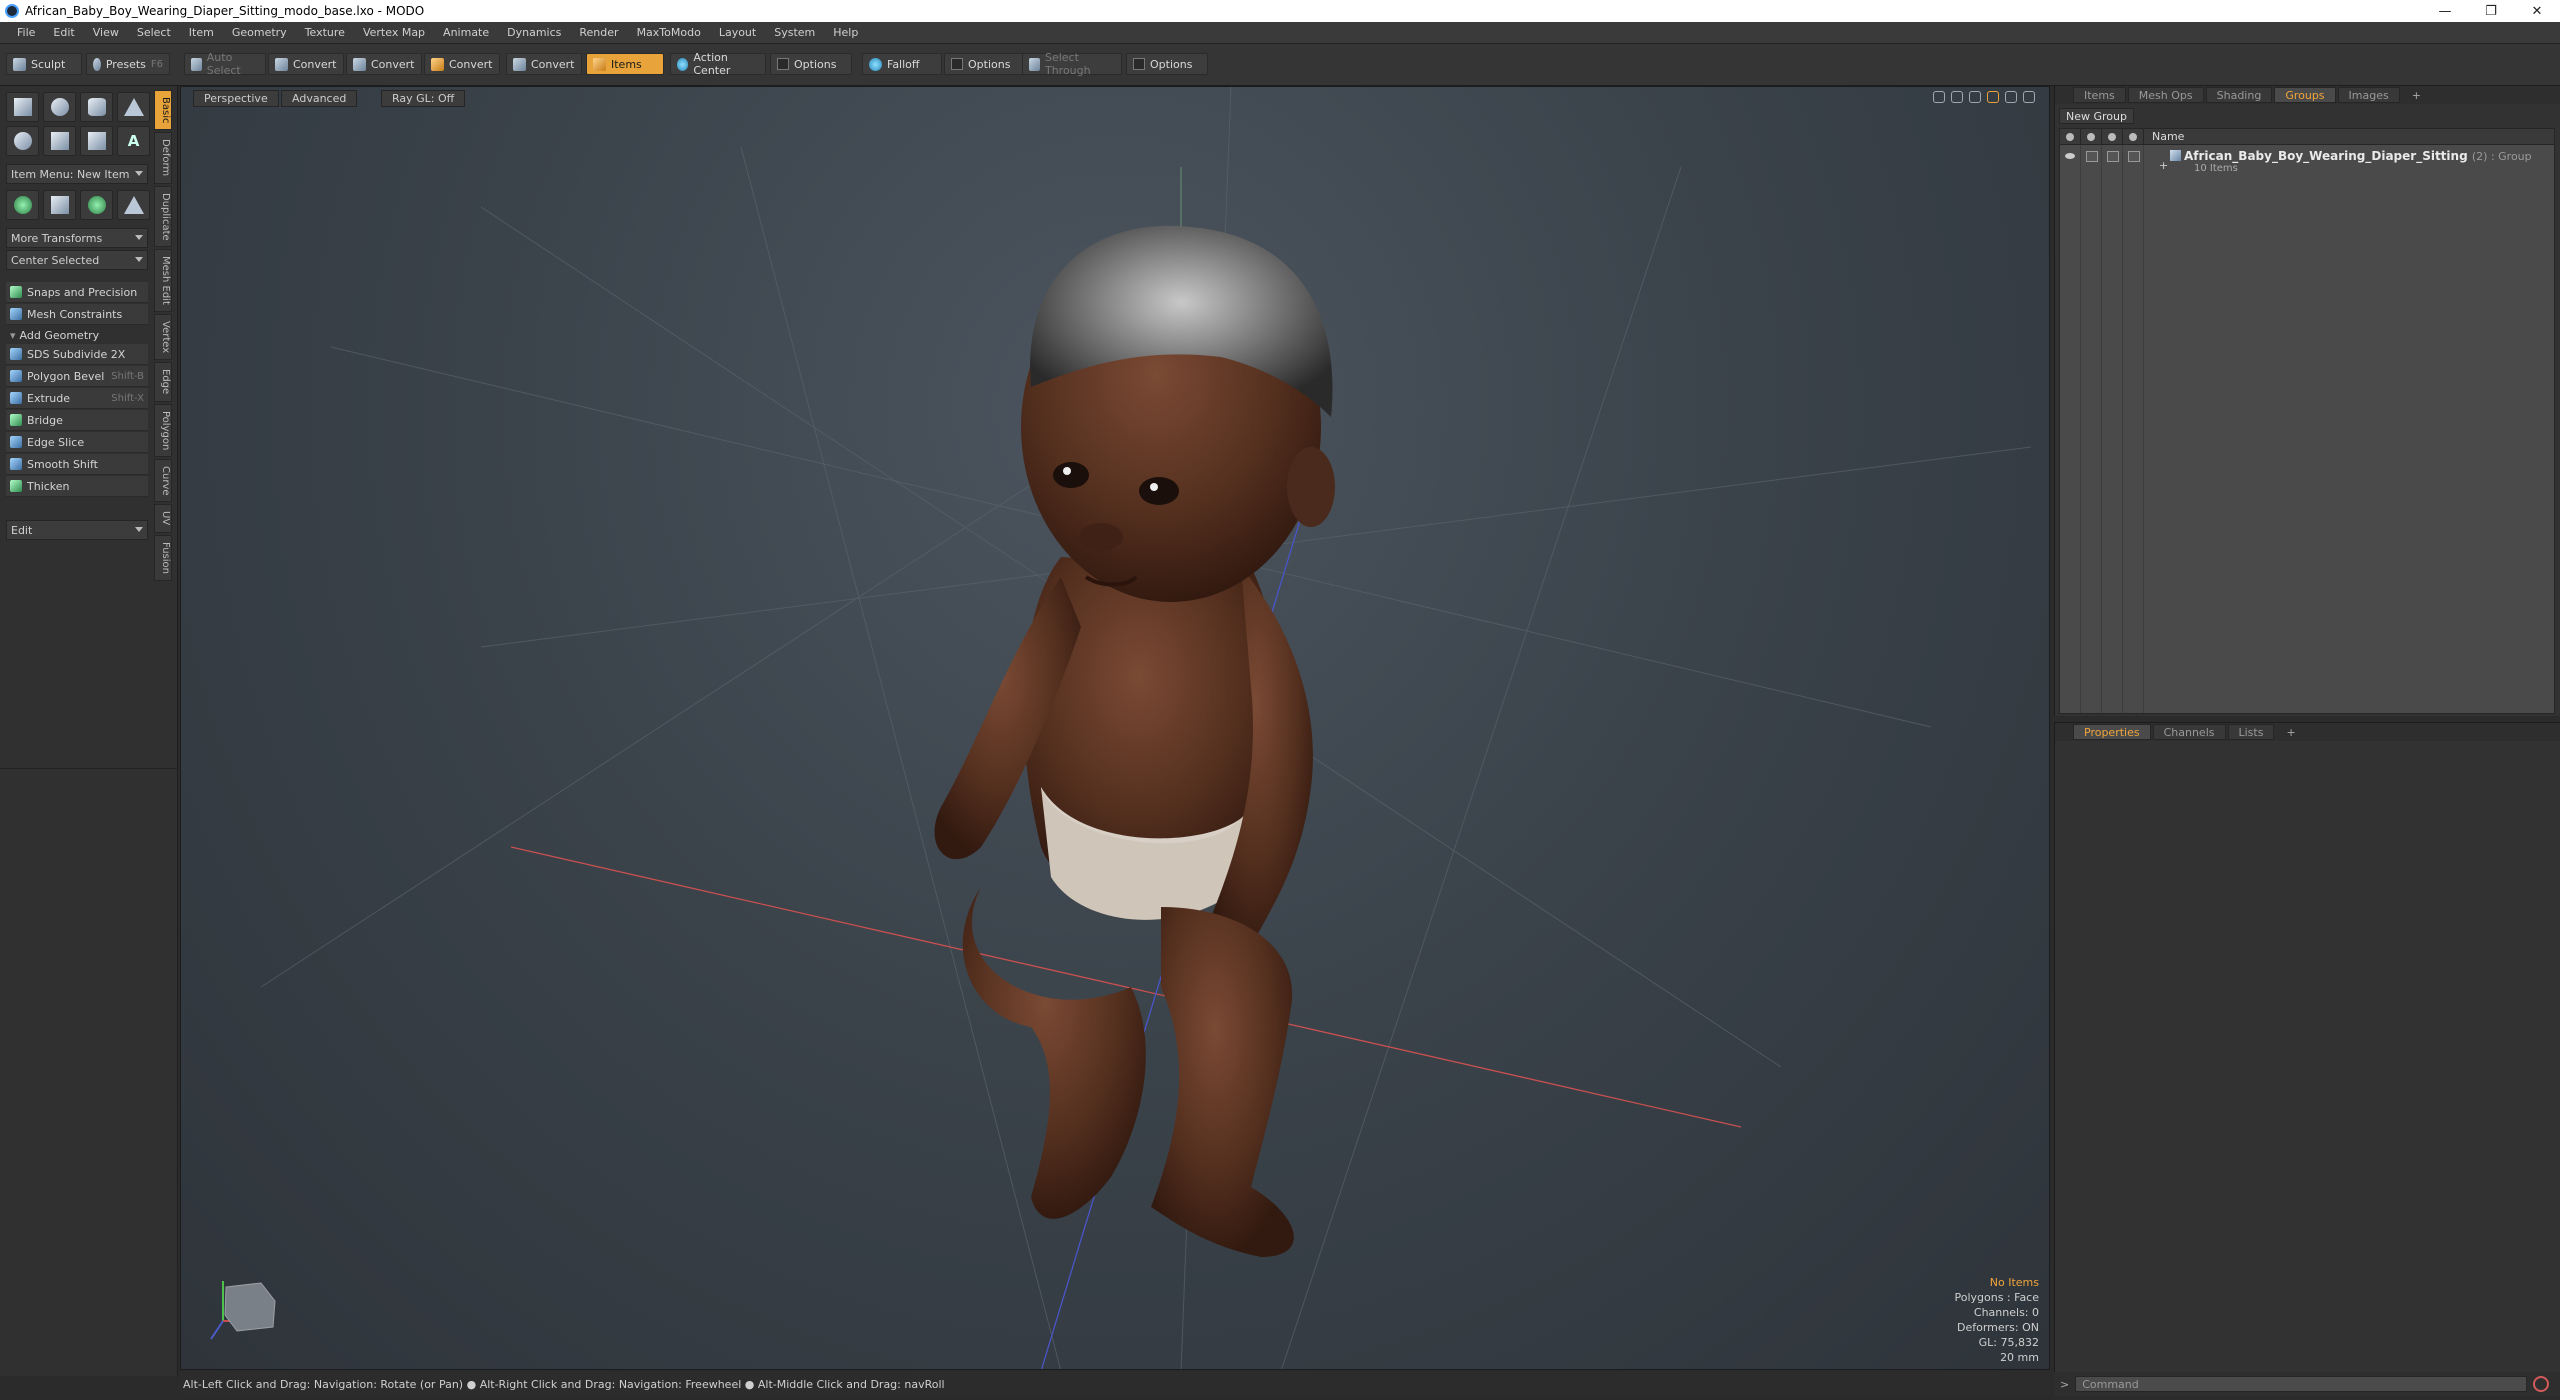 This screenshot has width=2560, height=1400. Describe the element at coordinates (163, 110) in the screenshot. I see `vtab-basic: Basic` at that location.